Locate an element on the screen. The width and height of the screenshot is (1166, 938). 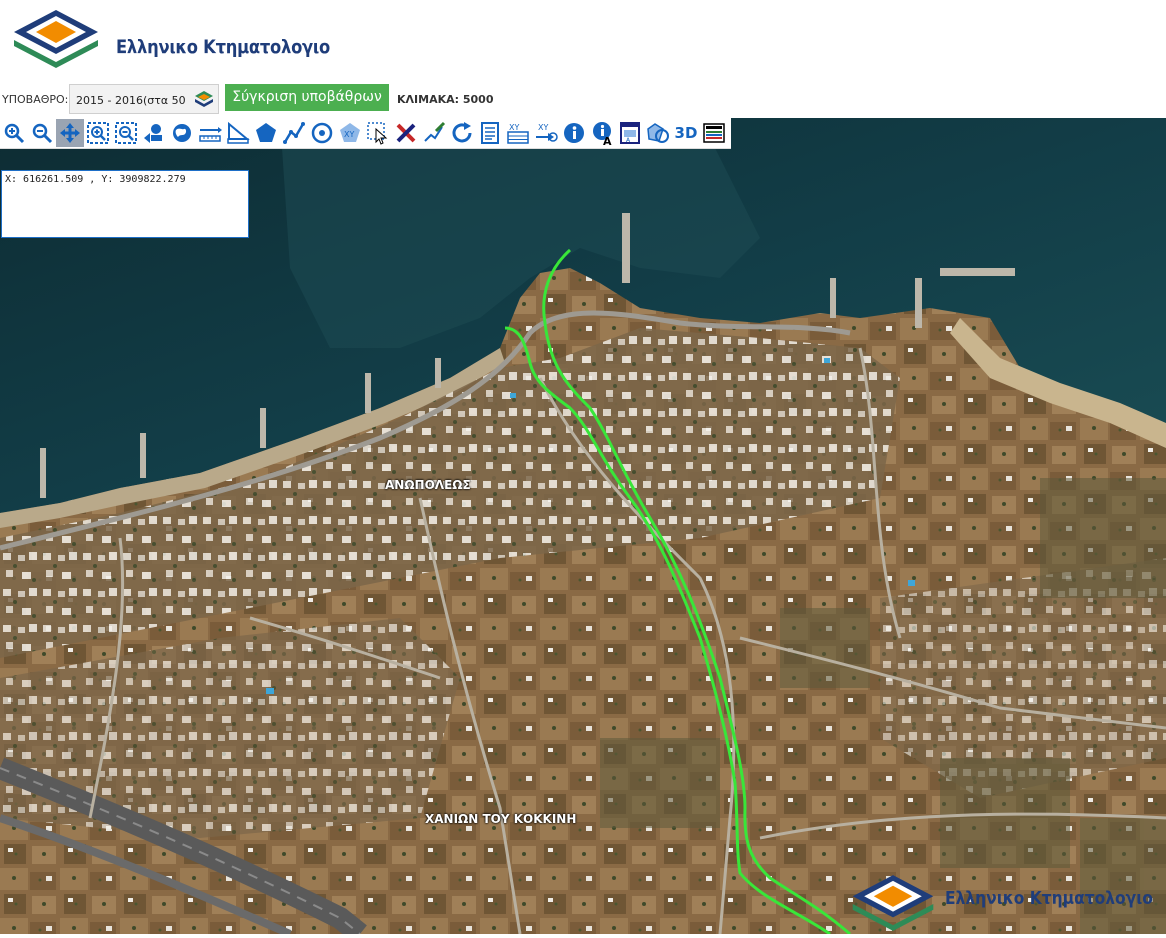
clear-button is located at coordinates (406, 133).